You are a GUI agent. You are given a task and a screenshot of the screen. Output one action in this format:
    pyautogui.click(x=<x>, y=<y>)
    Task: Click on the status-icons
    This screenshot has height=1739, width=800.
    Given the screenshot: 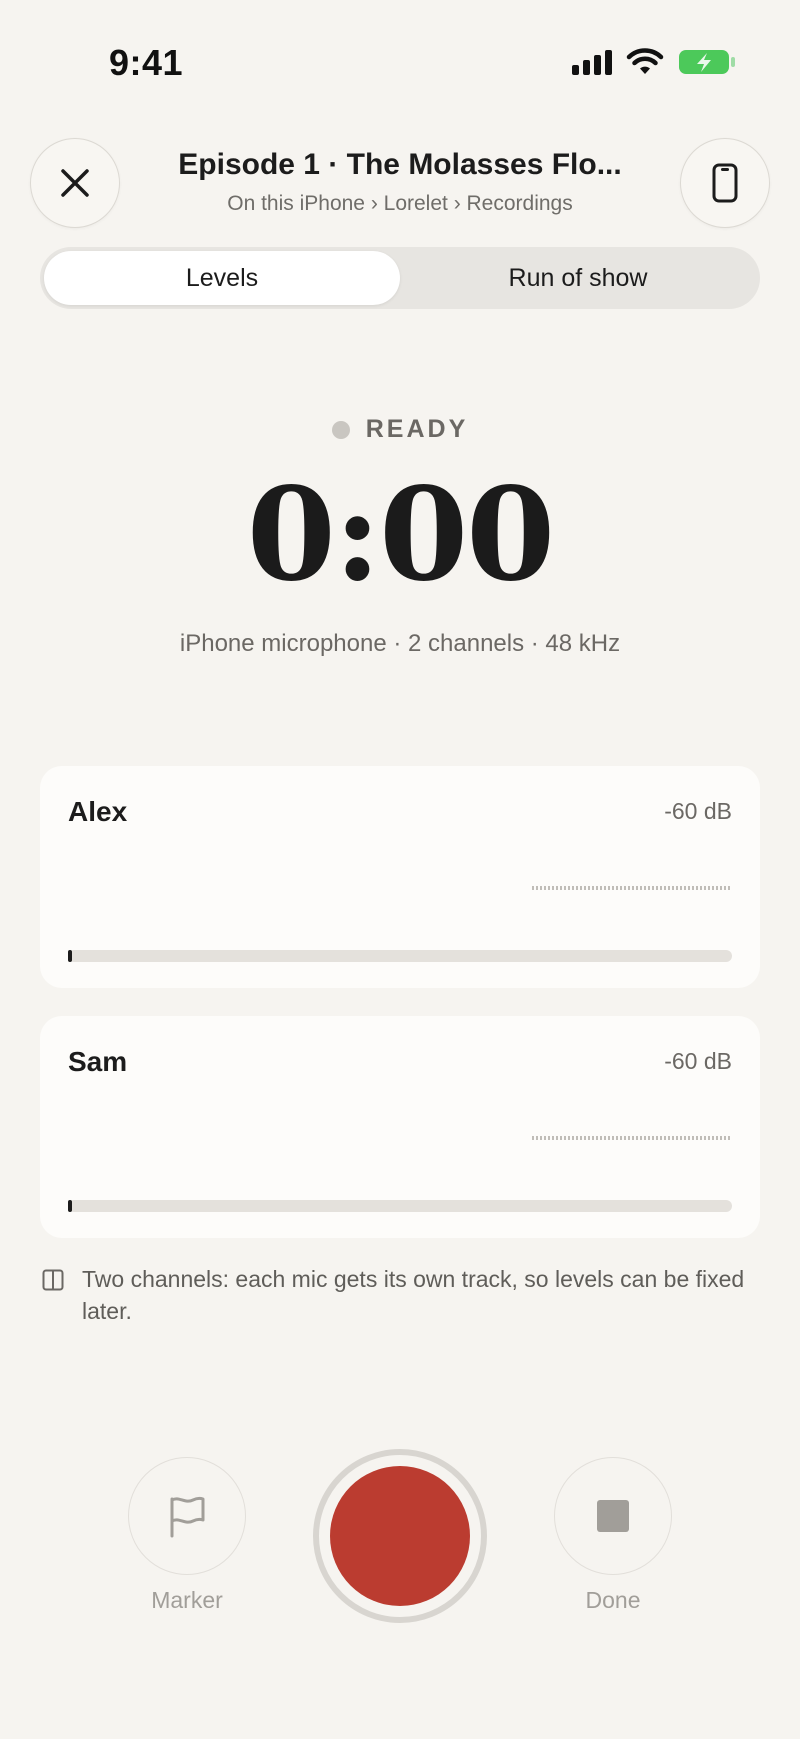 What is the action you would take?
    pyautogui.click(x=654, y=62)
    